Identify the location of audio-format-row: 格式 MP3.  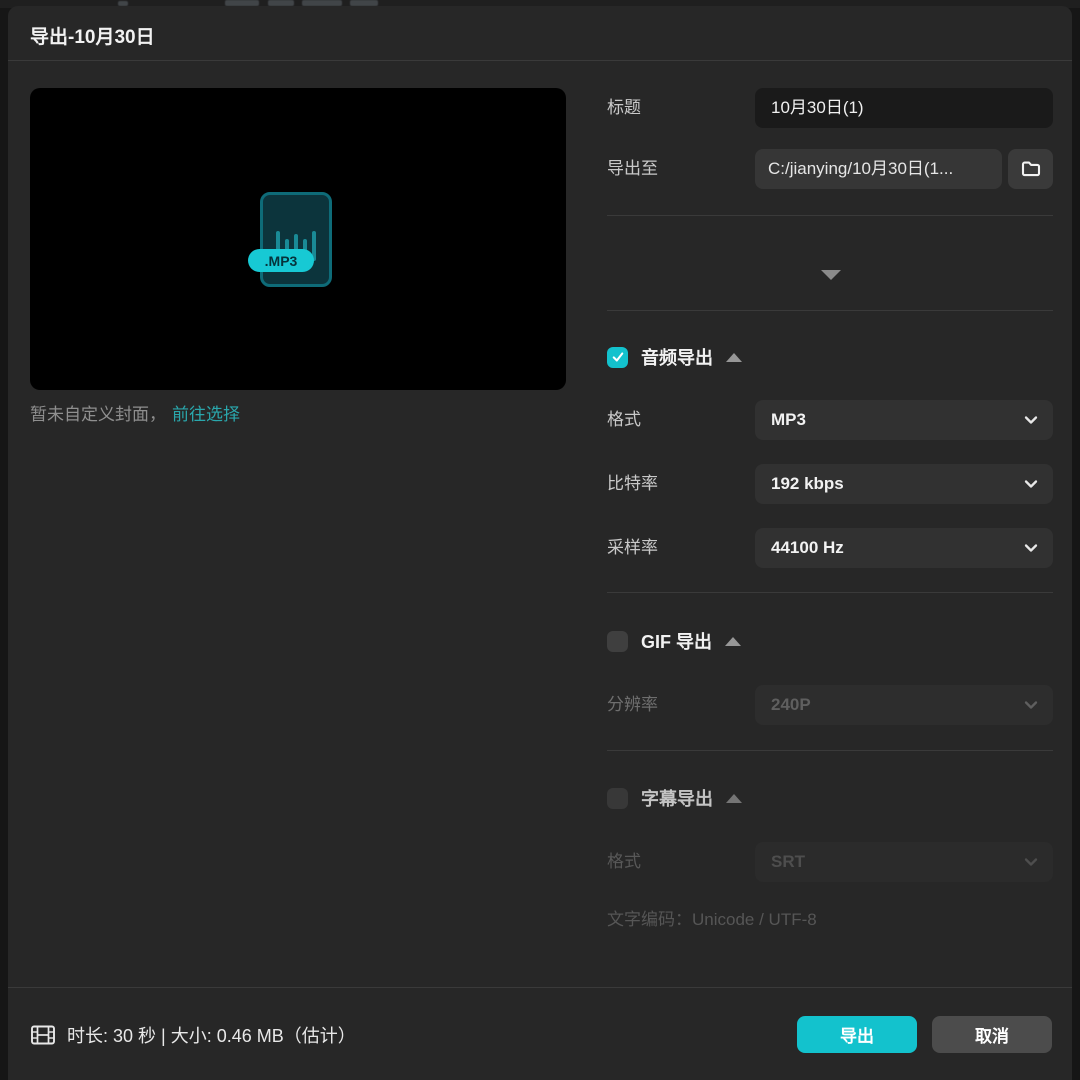
(830, 420).